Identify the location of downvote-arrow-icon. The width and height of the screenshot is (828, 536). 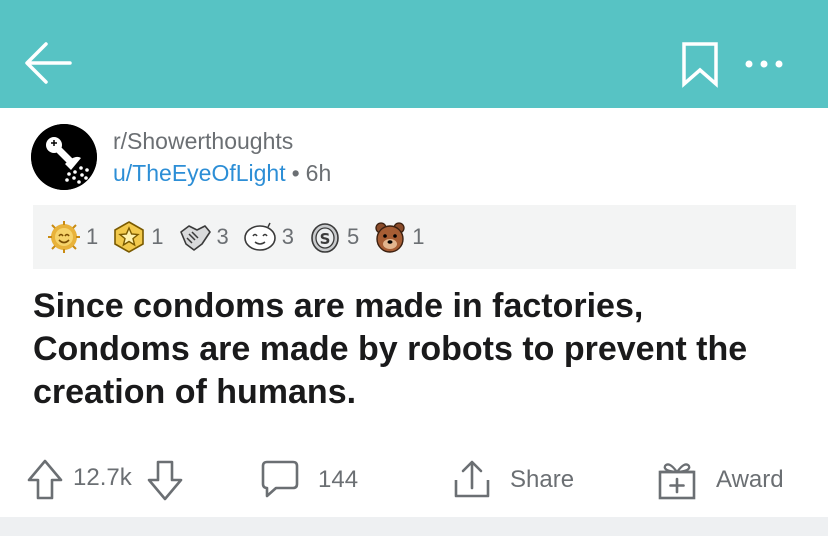
(165, 480).